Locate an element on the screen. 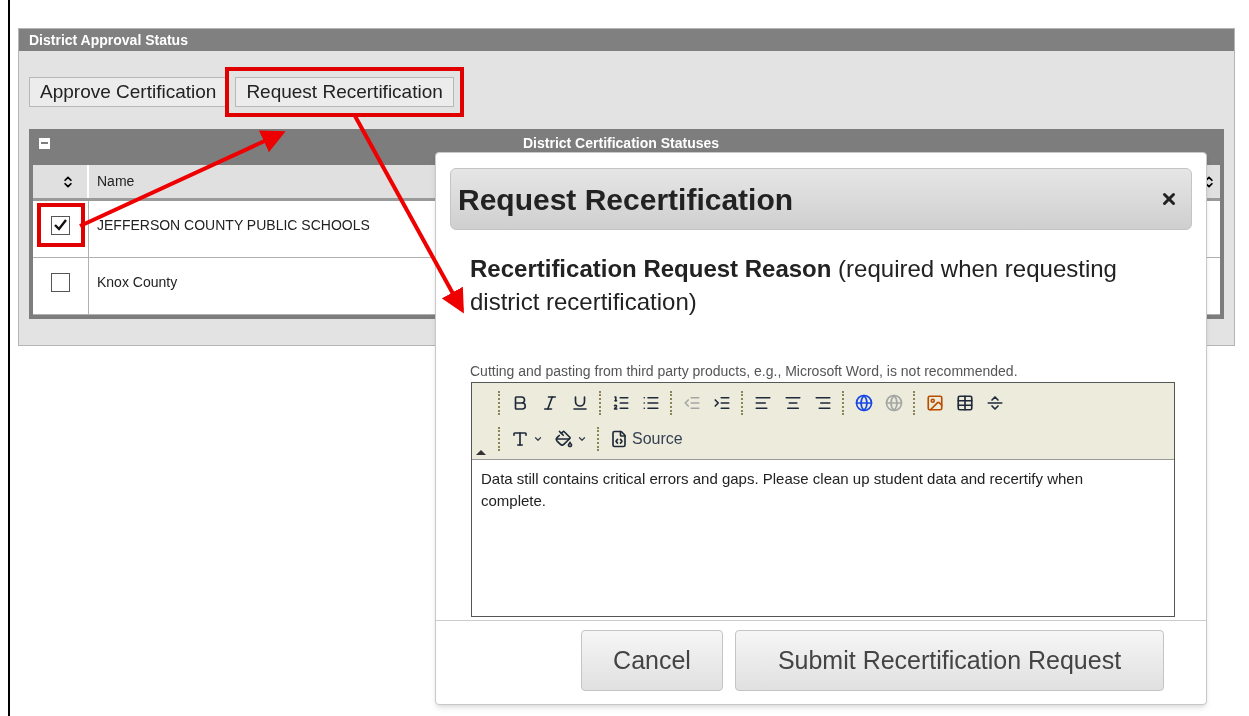  table-title: District Certification Statuses is located at coordinates (621, 143).